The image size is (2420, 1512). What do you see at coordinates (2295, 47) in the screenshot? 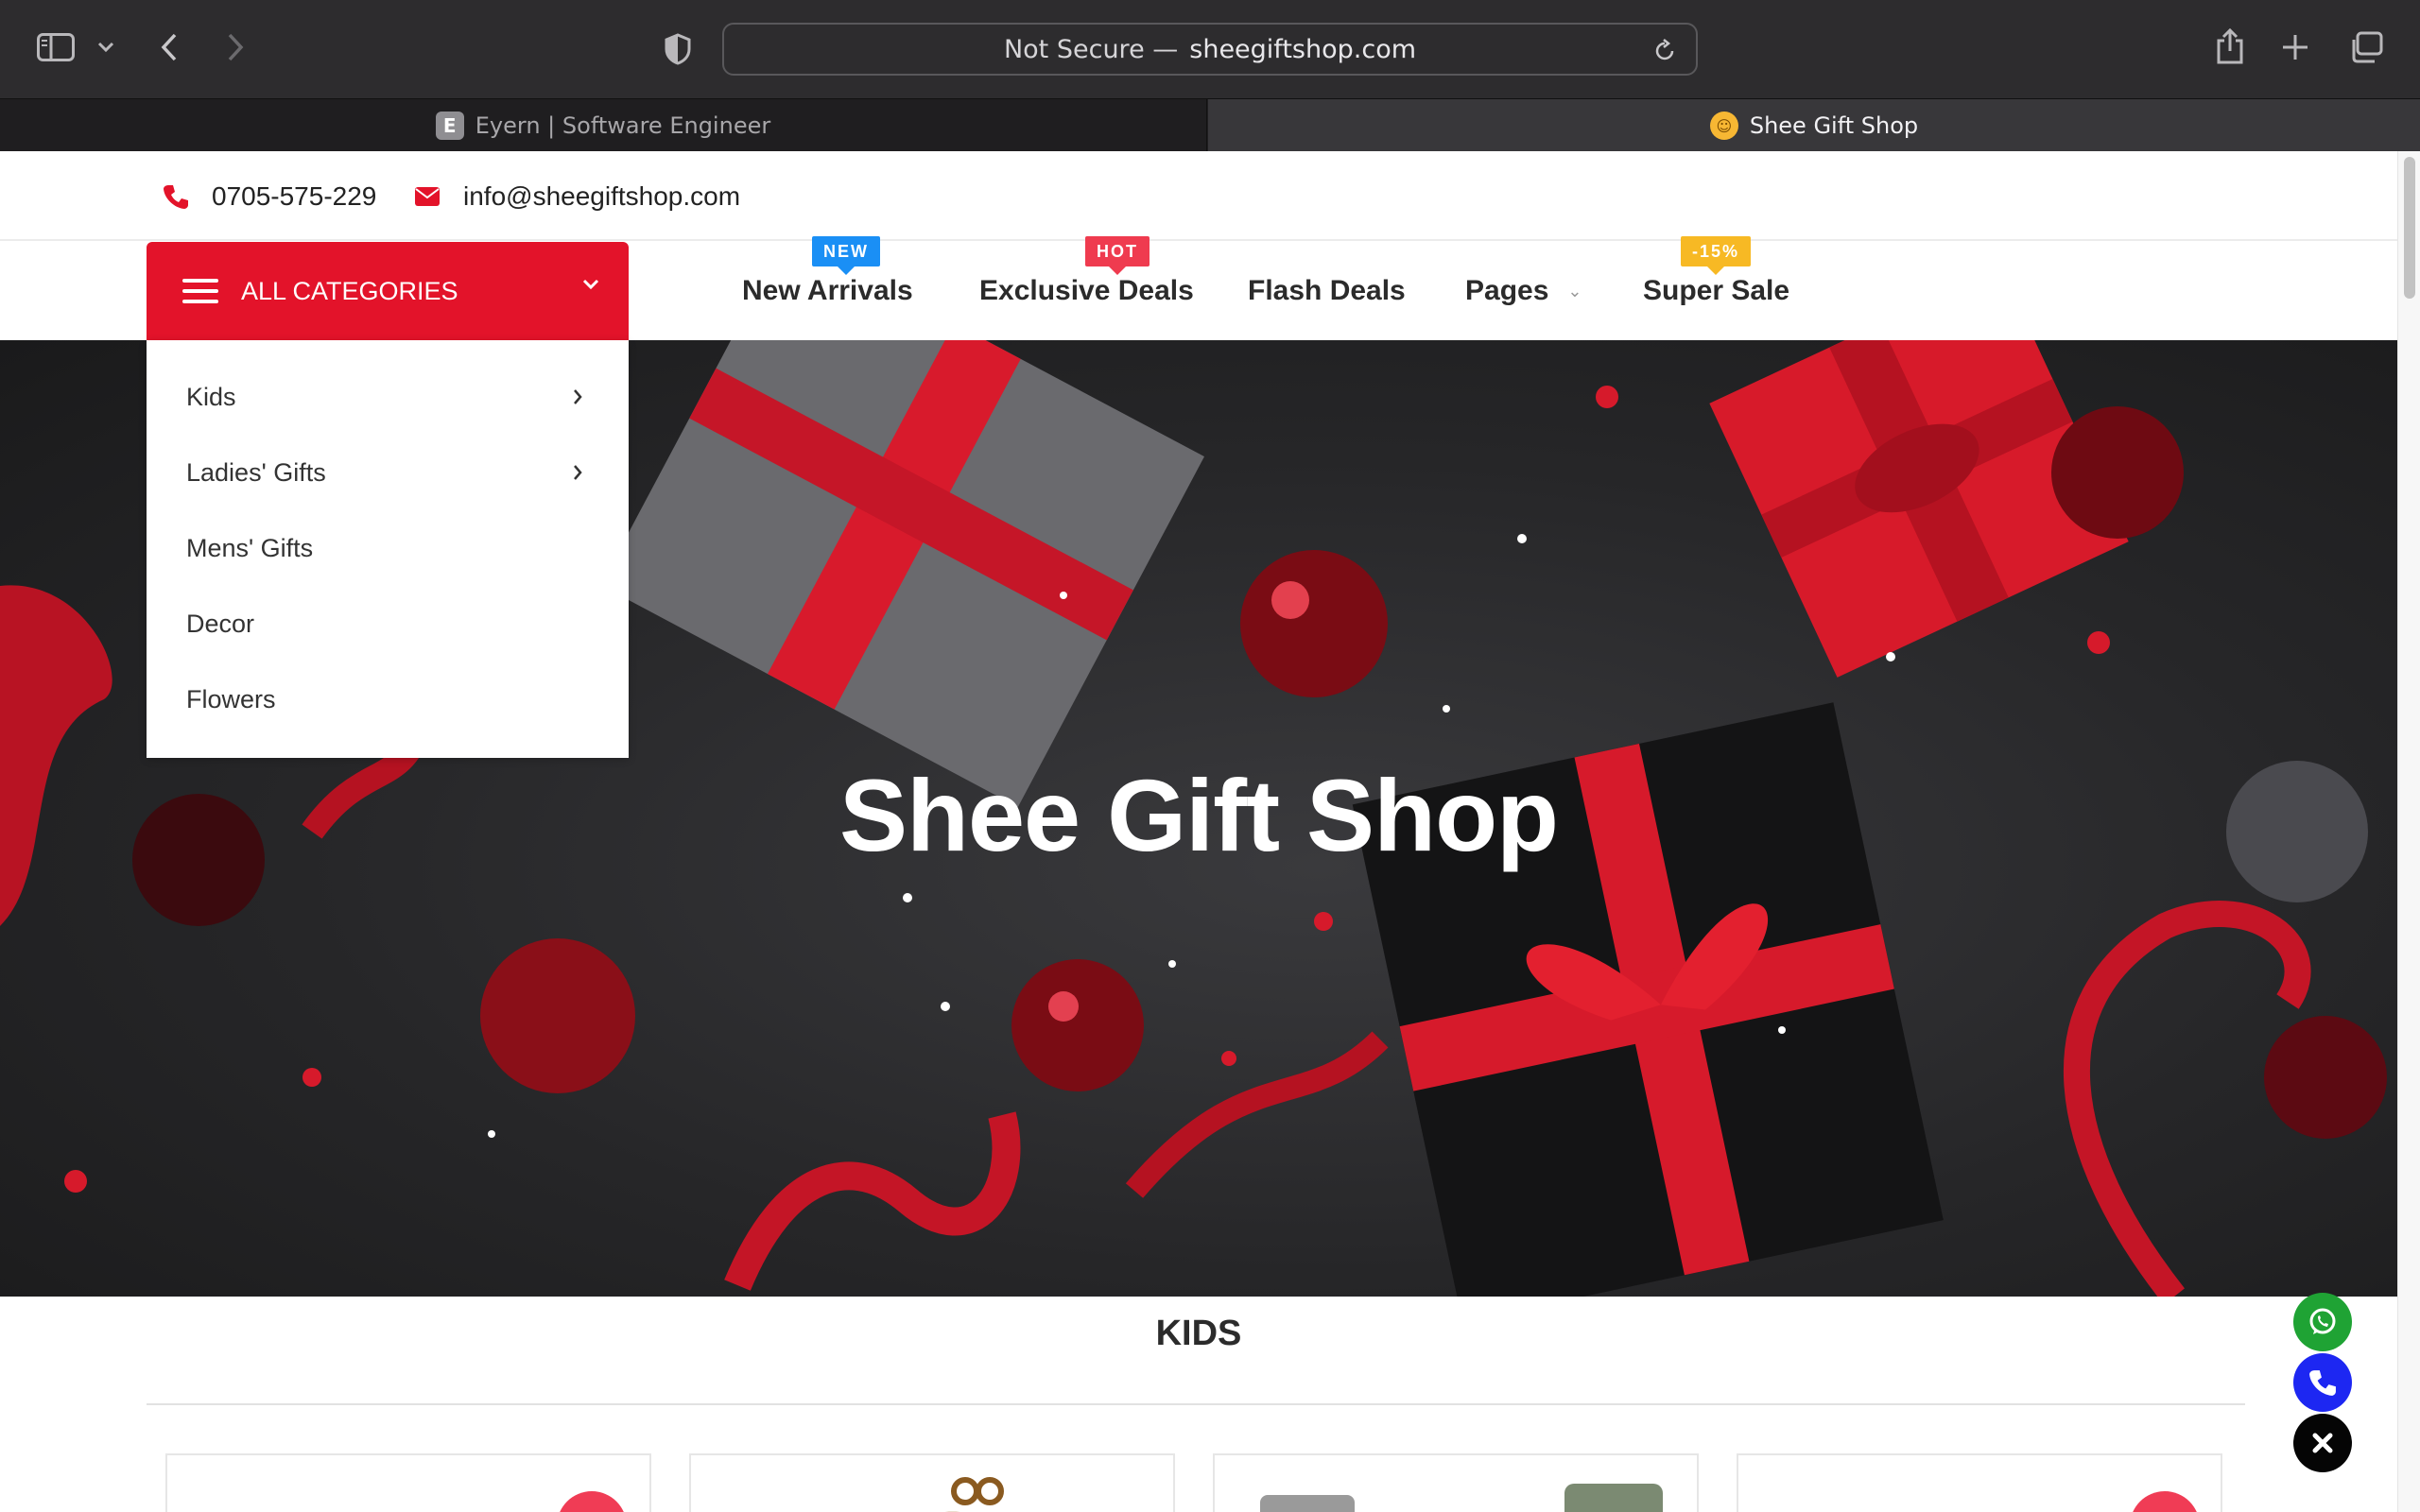
I see `new-tab-icon` at bounding box center [2295, 47].